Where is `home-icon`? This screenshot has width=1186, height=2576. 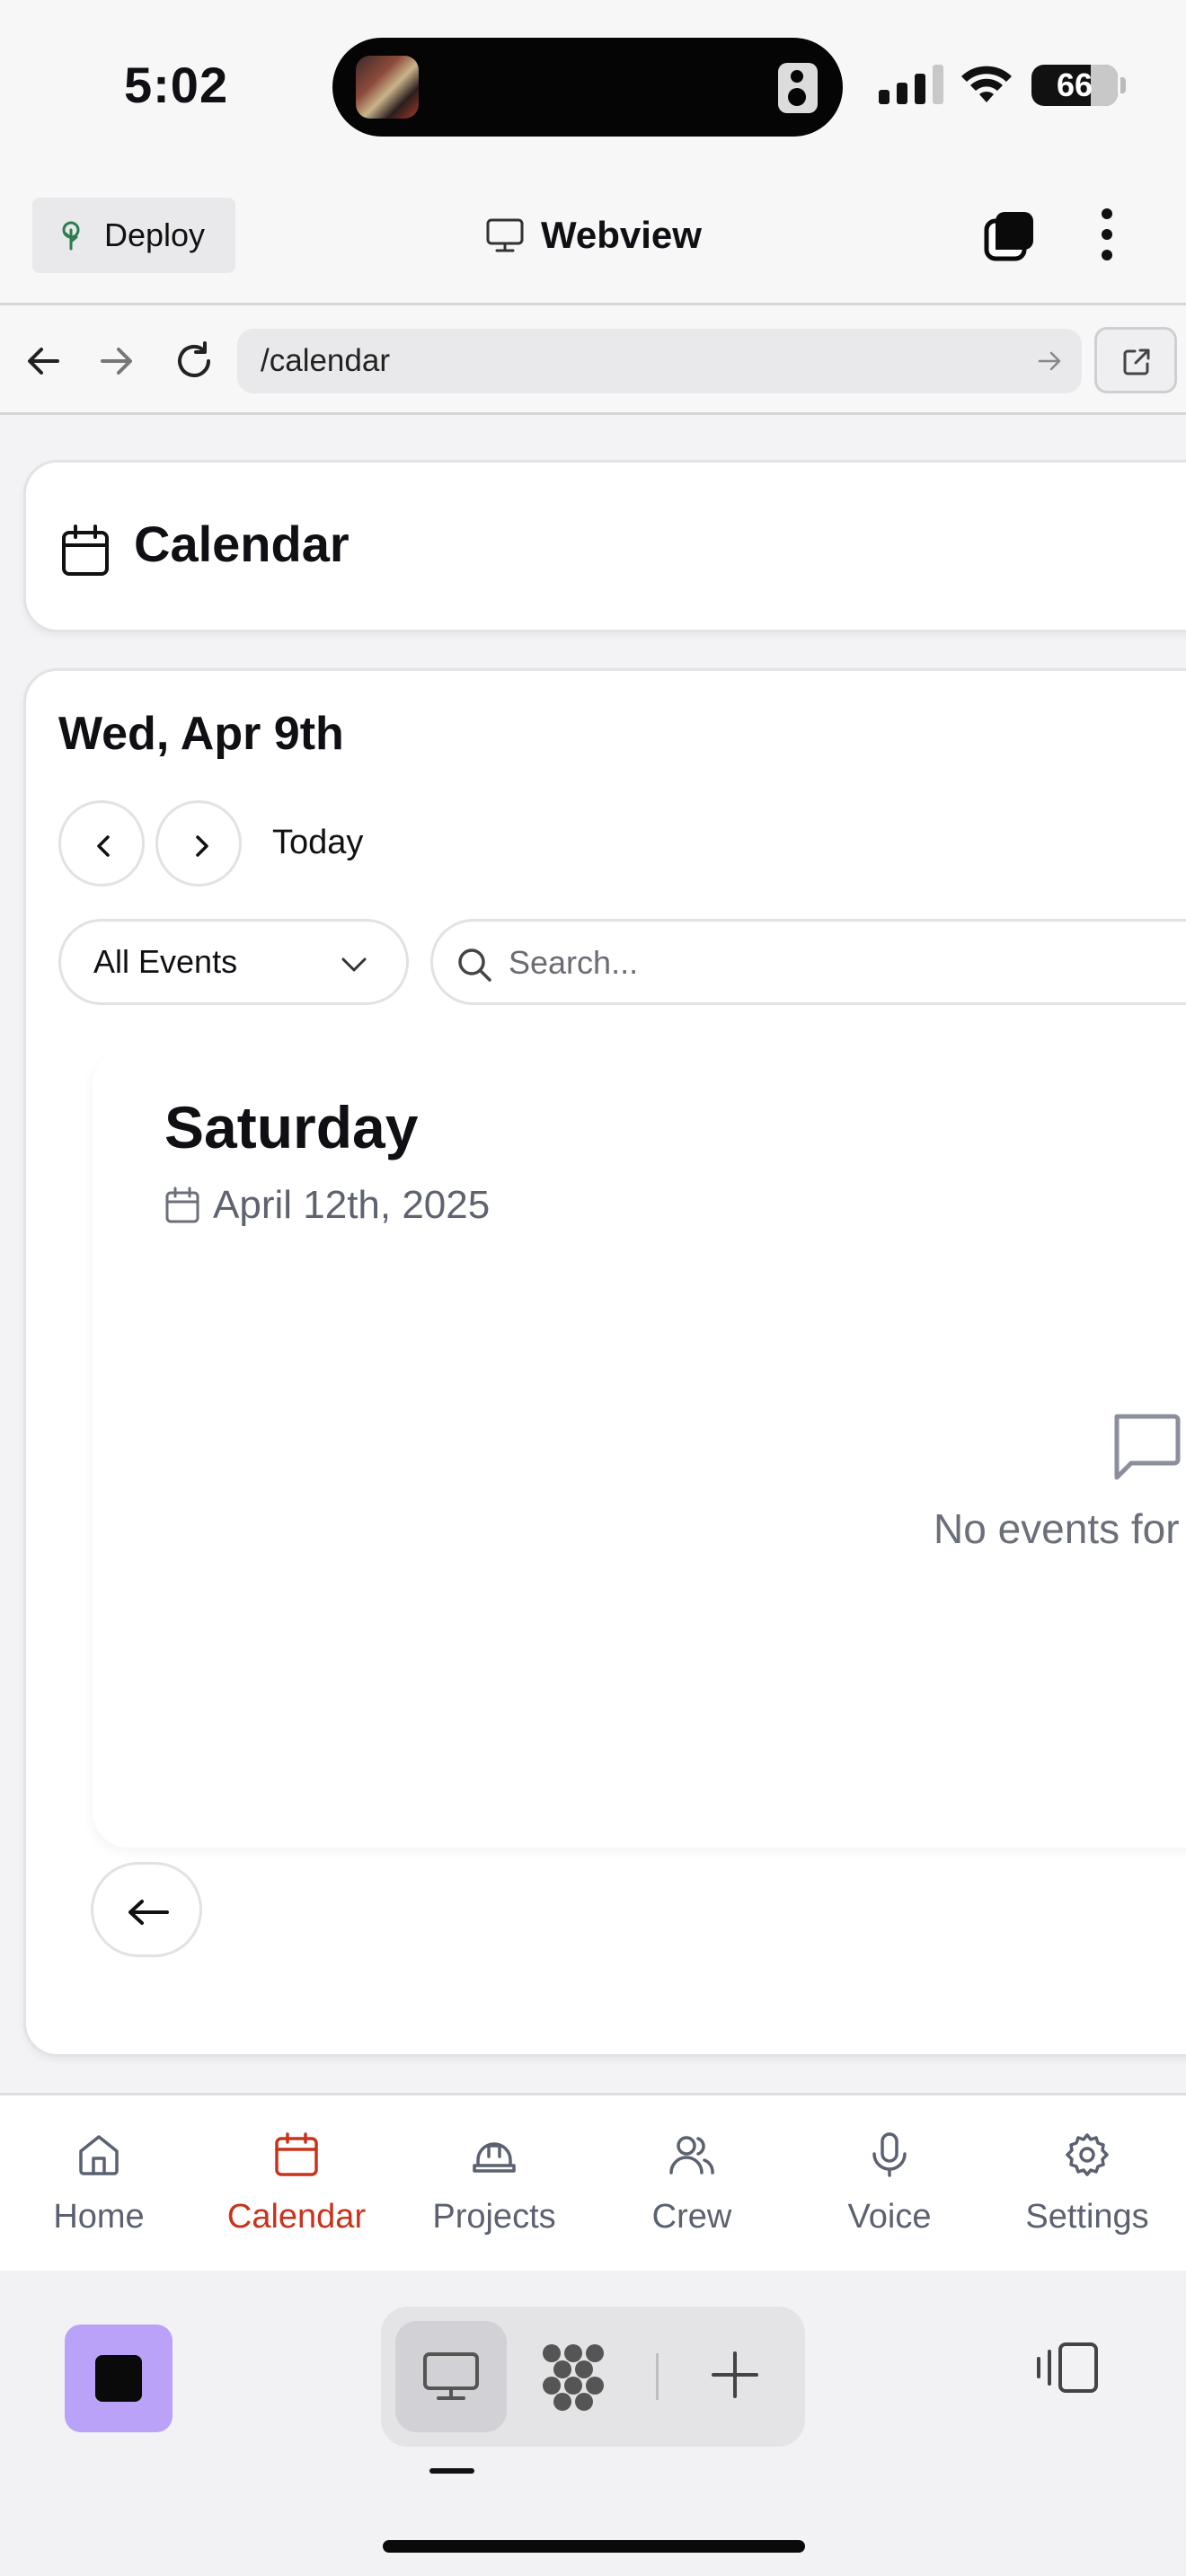
home-icon is located at coordinates (99, 2155).